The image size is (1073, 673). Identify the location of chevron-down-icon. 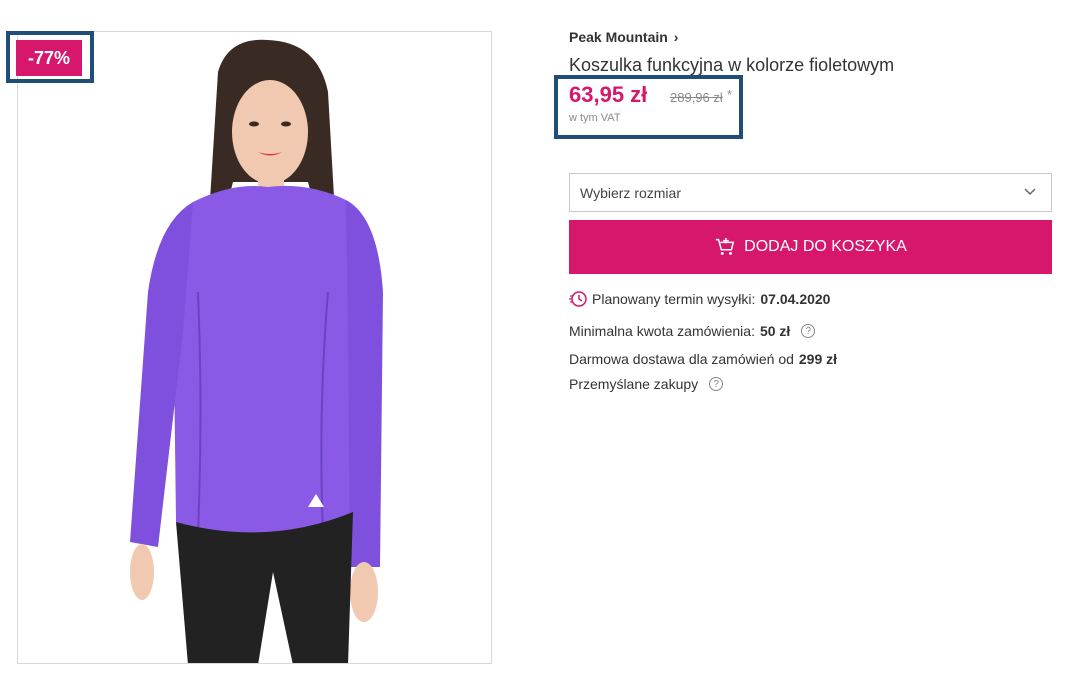
(1030, 192).